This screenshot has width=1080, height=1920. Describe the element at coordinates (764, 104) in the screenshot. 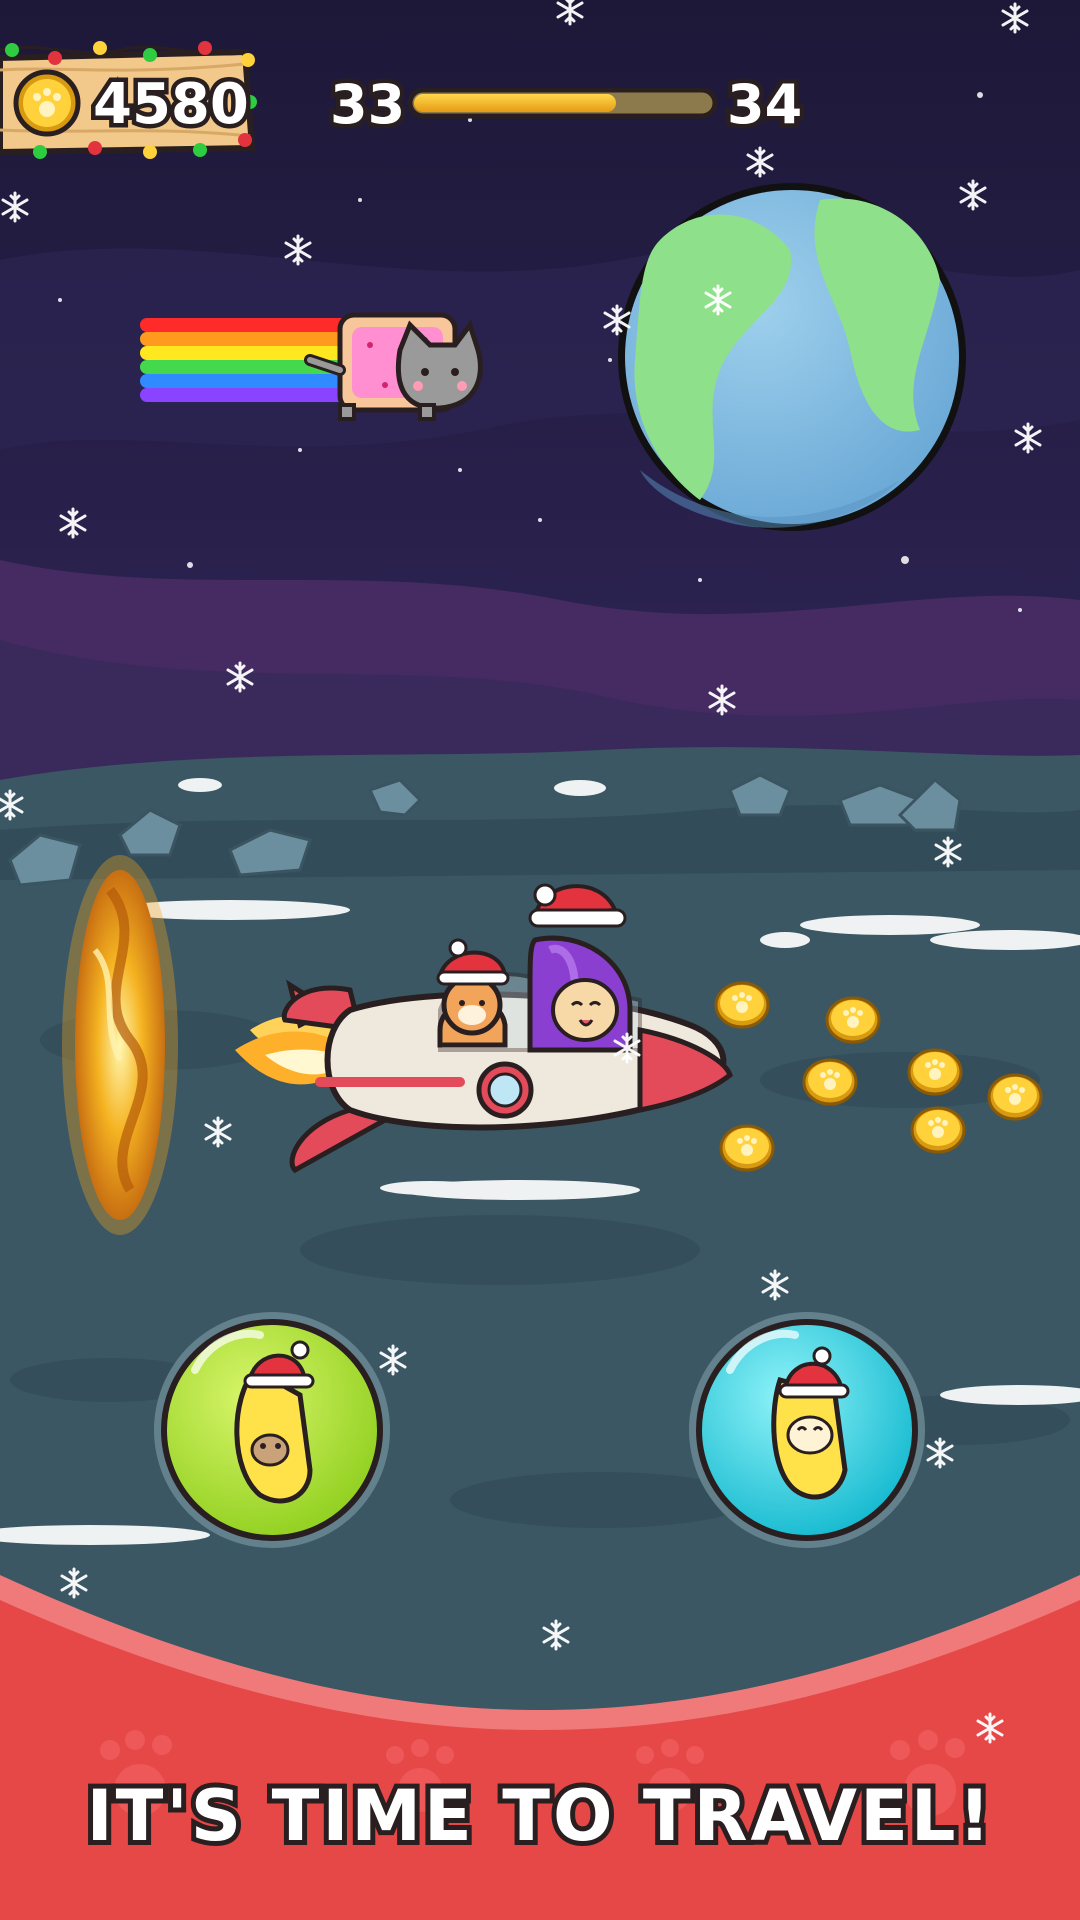

I see `level-next: 34` at that location.